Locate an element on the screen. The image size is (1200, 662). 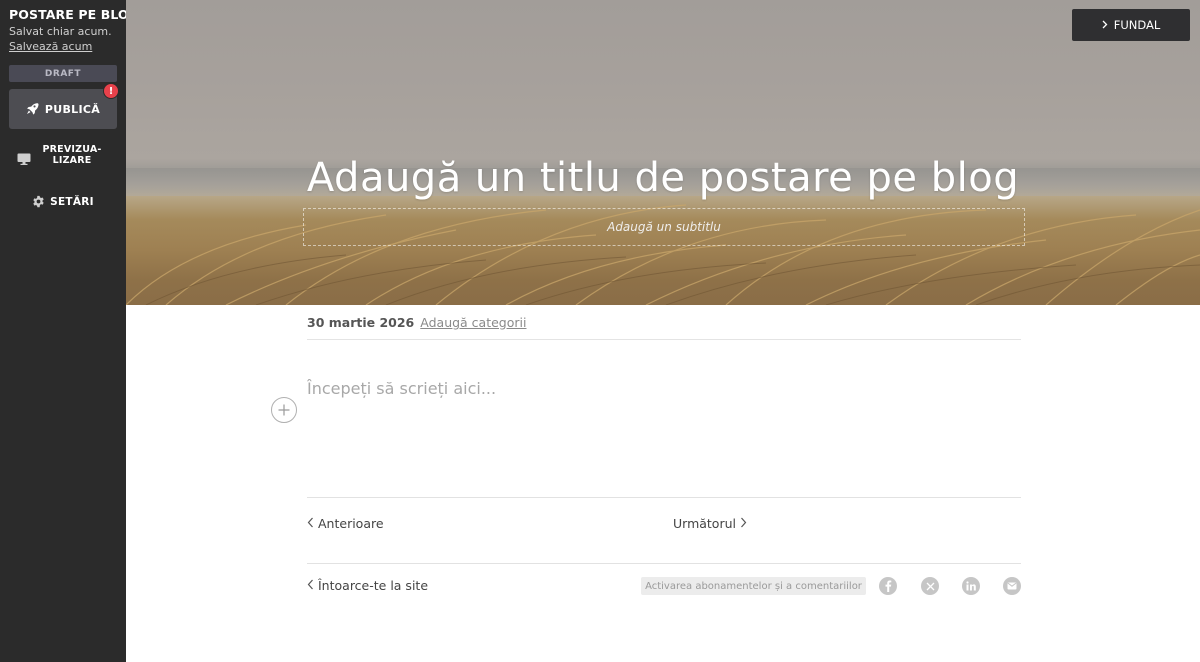
back-to-site-link: Întoarce-te la site is located at coordinates (367, 585).